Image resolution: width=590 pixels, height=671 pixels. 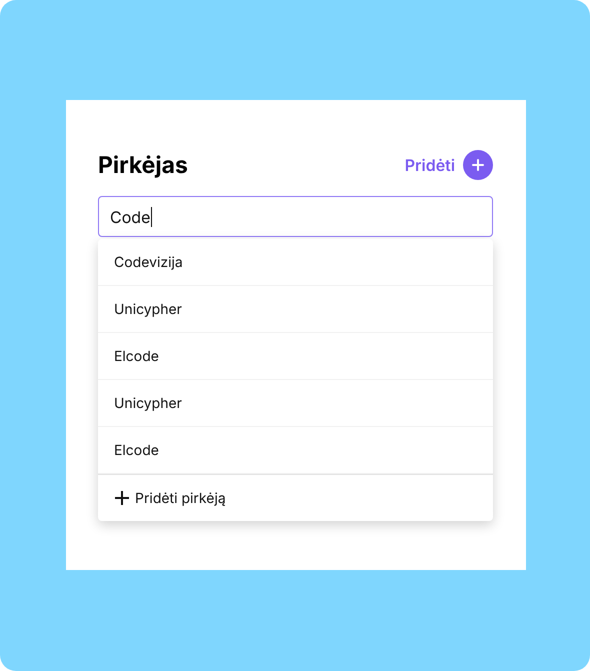 What do you see at coordinates (295, 497) in the screenshot?
I see `add-buyer-button: Pridėti pirkėją` at bounding box center [295, 497].